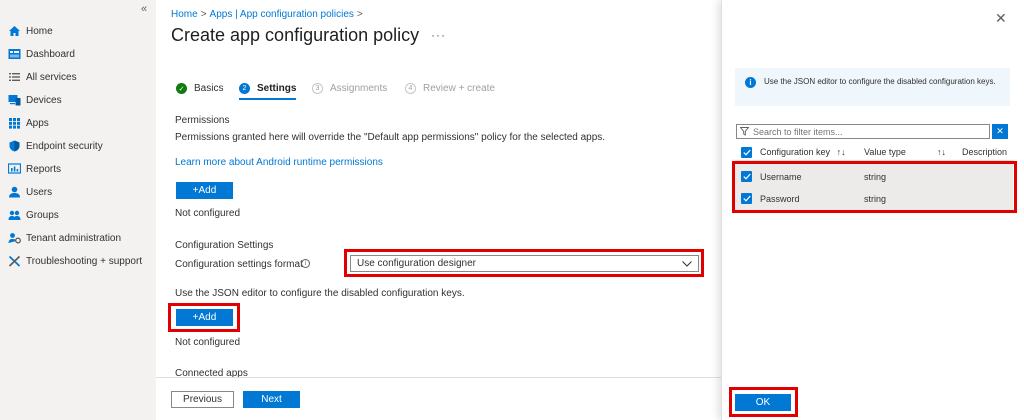 The width and height of the screenshot is (1024, 420). Describe the element at coordinates (202, 120) in the screenshot. I see `permissions-heading: Permissions` at that location.